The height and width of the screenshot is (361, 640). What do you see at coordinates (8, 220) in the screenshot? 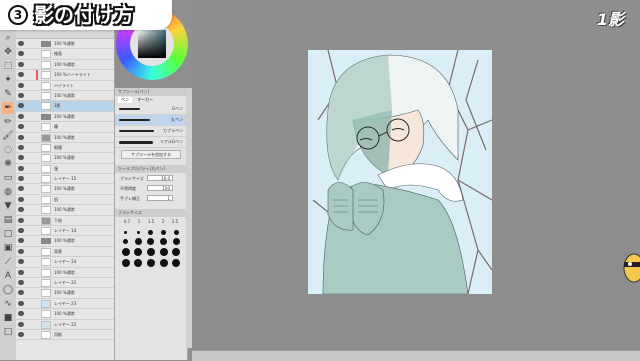
I see `gradient-tool-icon: ▤` at bounding box center [8, 220].